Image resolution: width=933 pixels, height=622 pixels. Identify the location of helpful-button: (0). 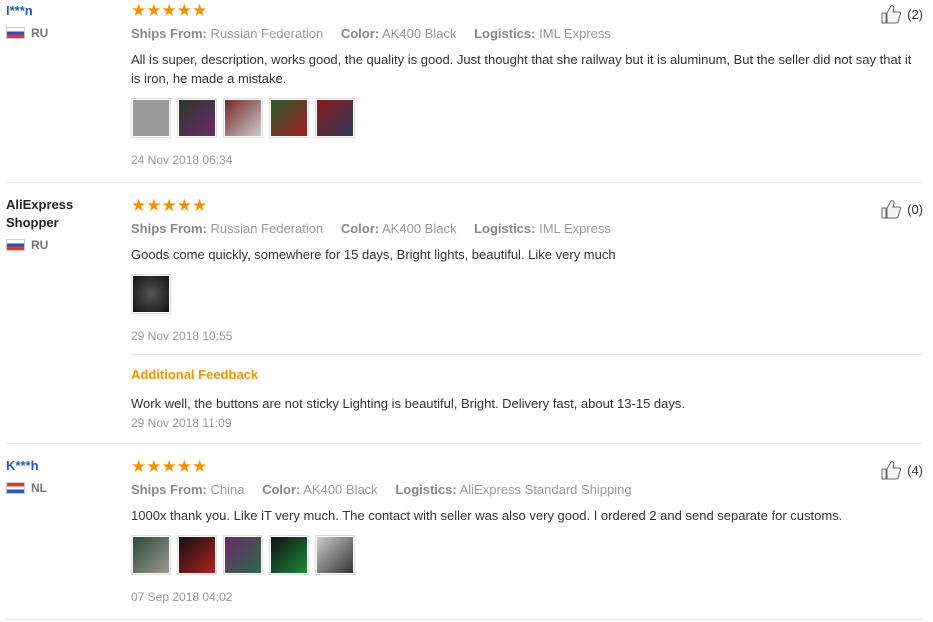
(902, 209).